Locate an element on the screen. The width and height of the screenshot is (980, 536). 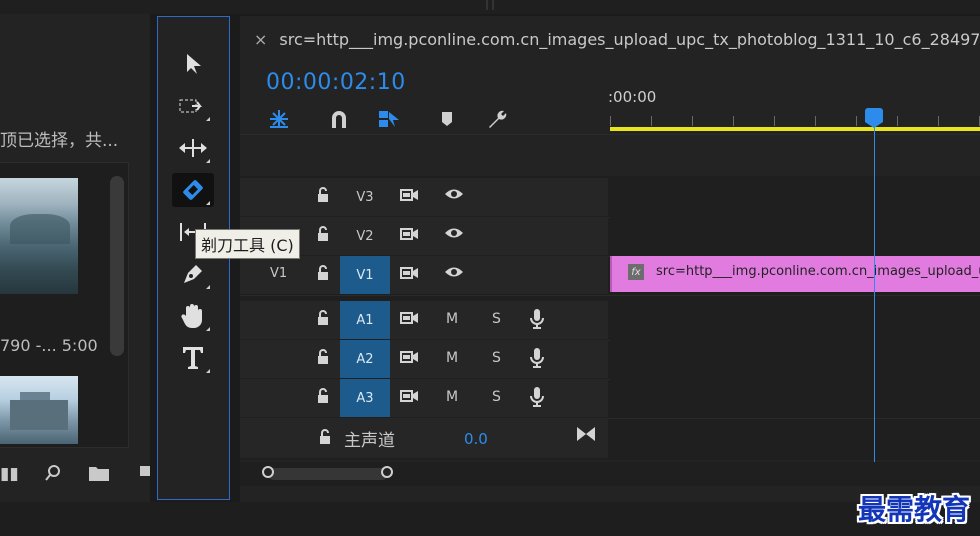
new-item-icon is located at coordinates (144, 475).